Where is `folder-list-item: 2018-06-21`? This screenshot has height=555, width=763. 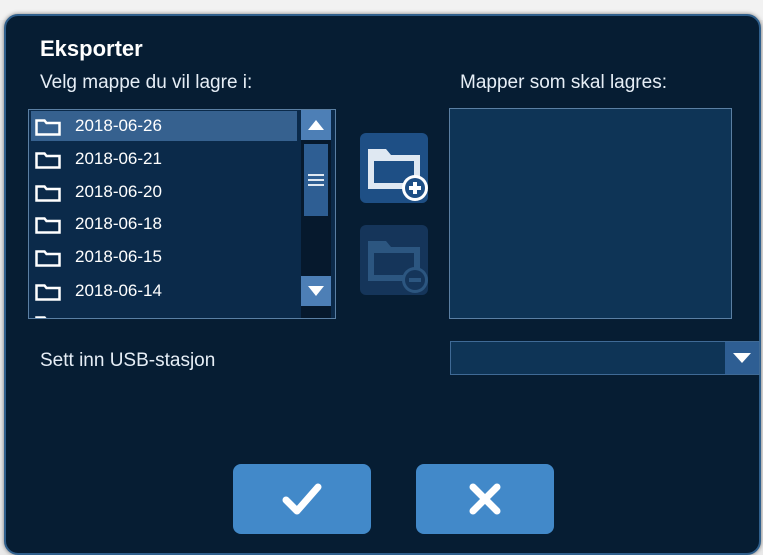
folder-list-item: 2018-06-21 is located at coordinates (164, 159).